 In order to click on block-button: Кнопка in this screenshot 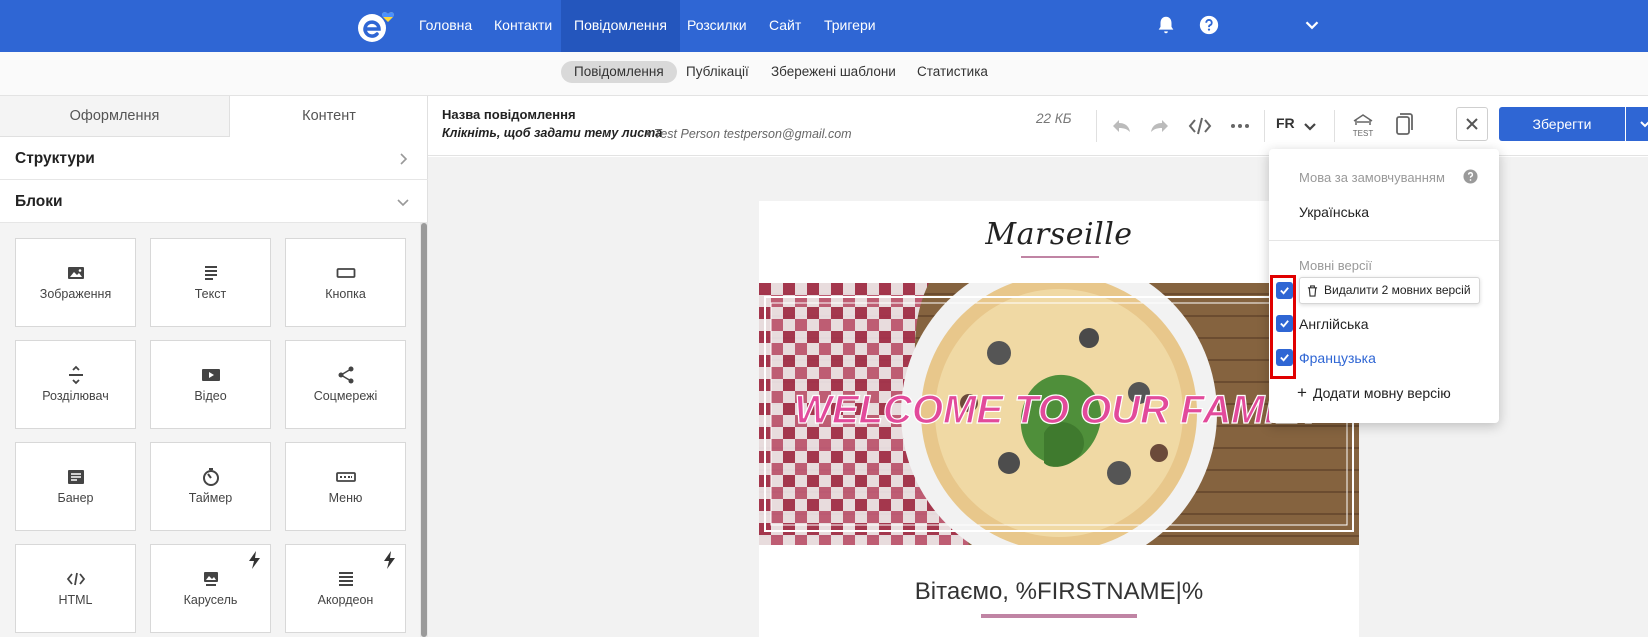, I will do `click(345, 282)`.